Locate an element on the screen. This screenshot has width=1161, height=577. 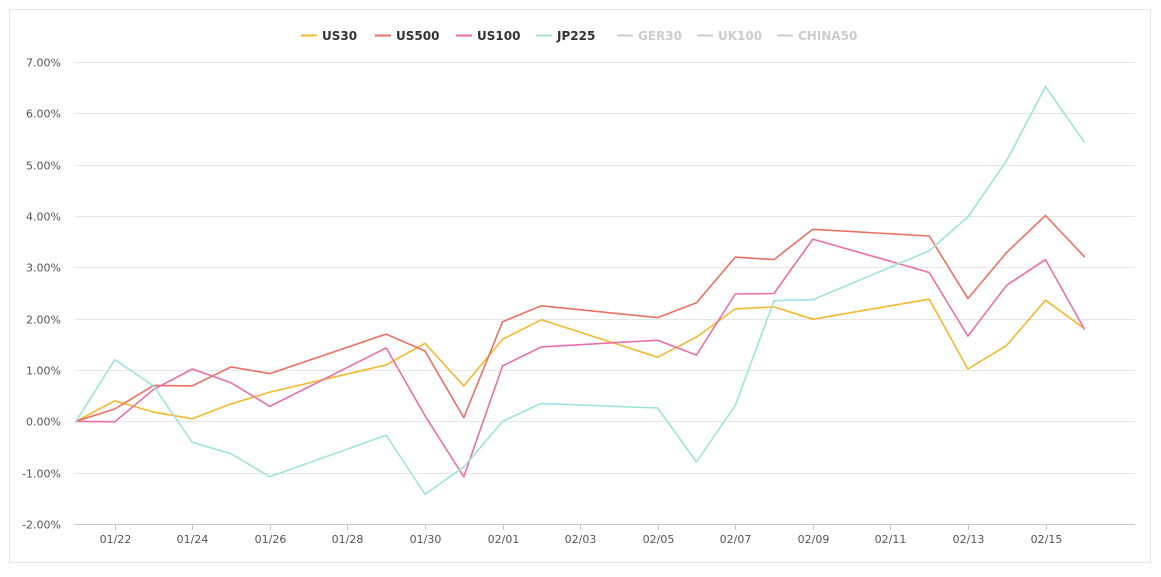
y-tick-label: 1.00% is located at coordinates (43, 371).